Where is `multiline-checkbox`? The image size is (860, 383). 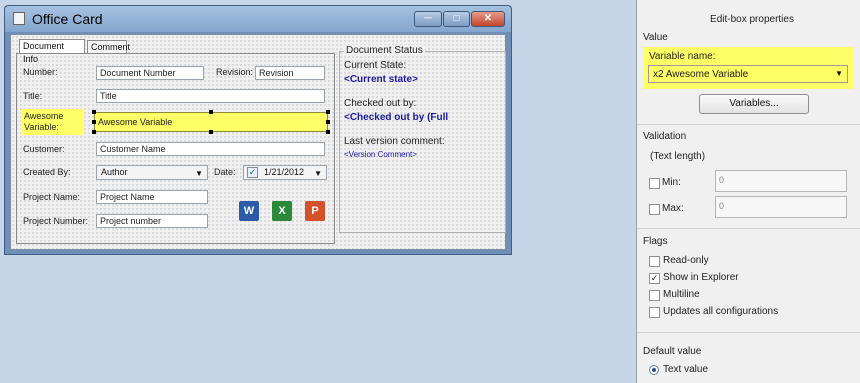 multiline-checkbox is located at coordinates (654, 295).